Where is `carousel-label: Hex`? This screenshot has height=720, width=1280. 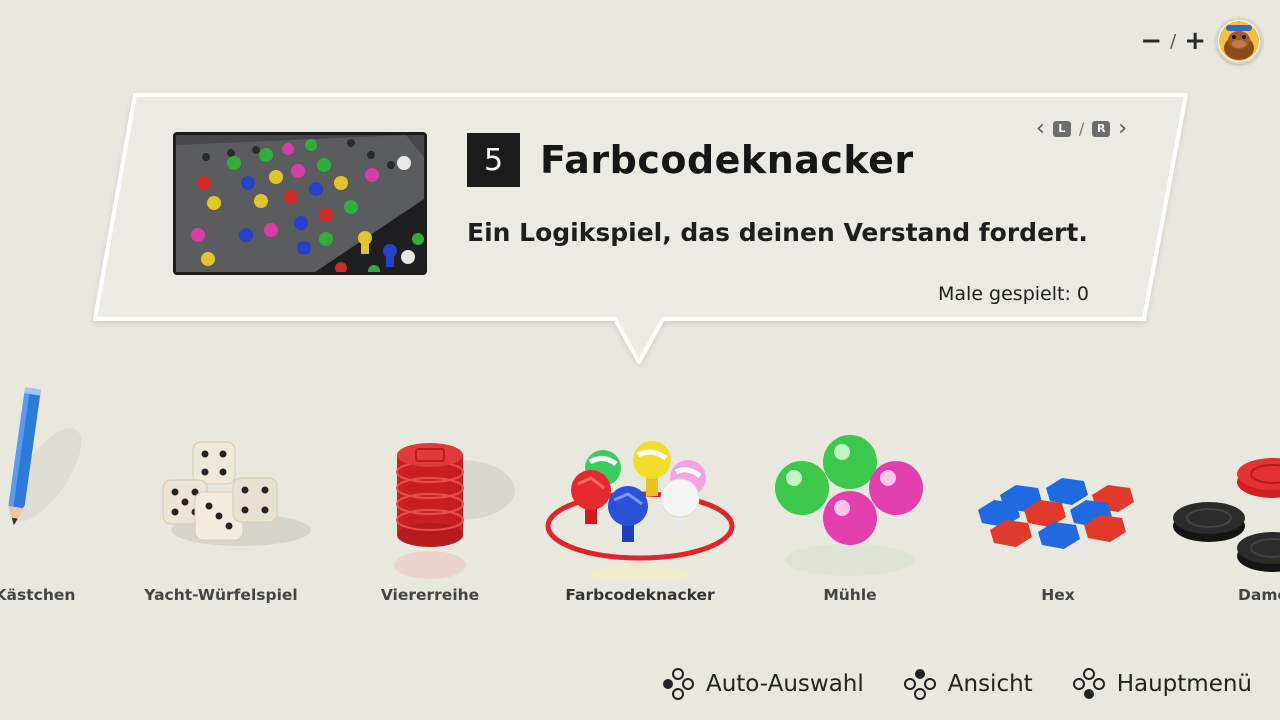
carousel-label: Hex is located at coordinates (1058, 595).